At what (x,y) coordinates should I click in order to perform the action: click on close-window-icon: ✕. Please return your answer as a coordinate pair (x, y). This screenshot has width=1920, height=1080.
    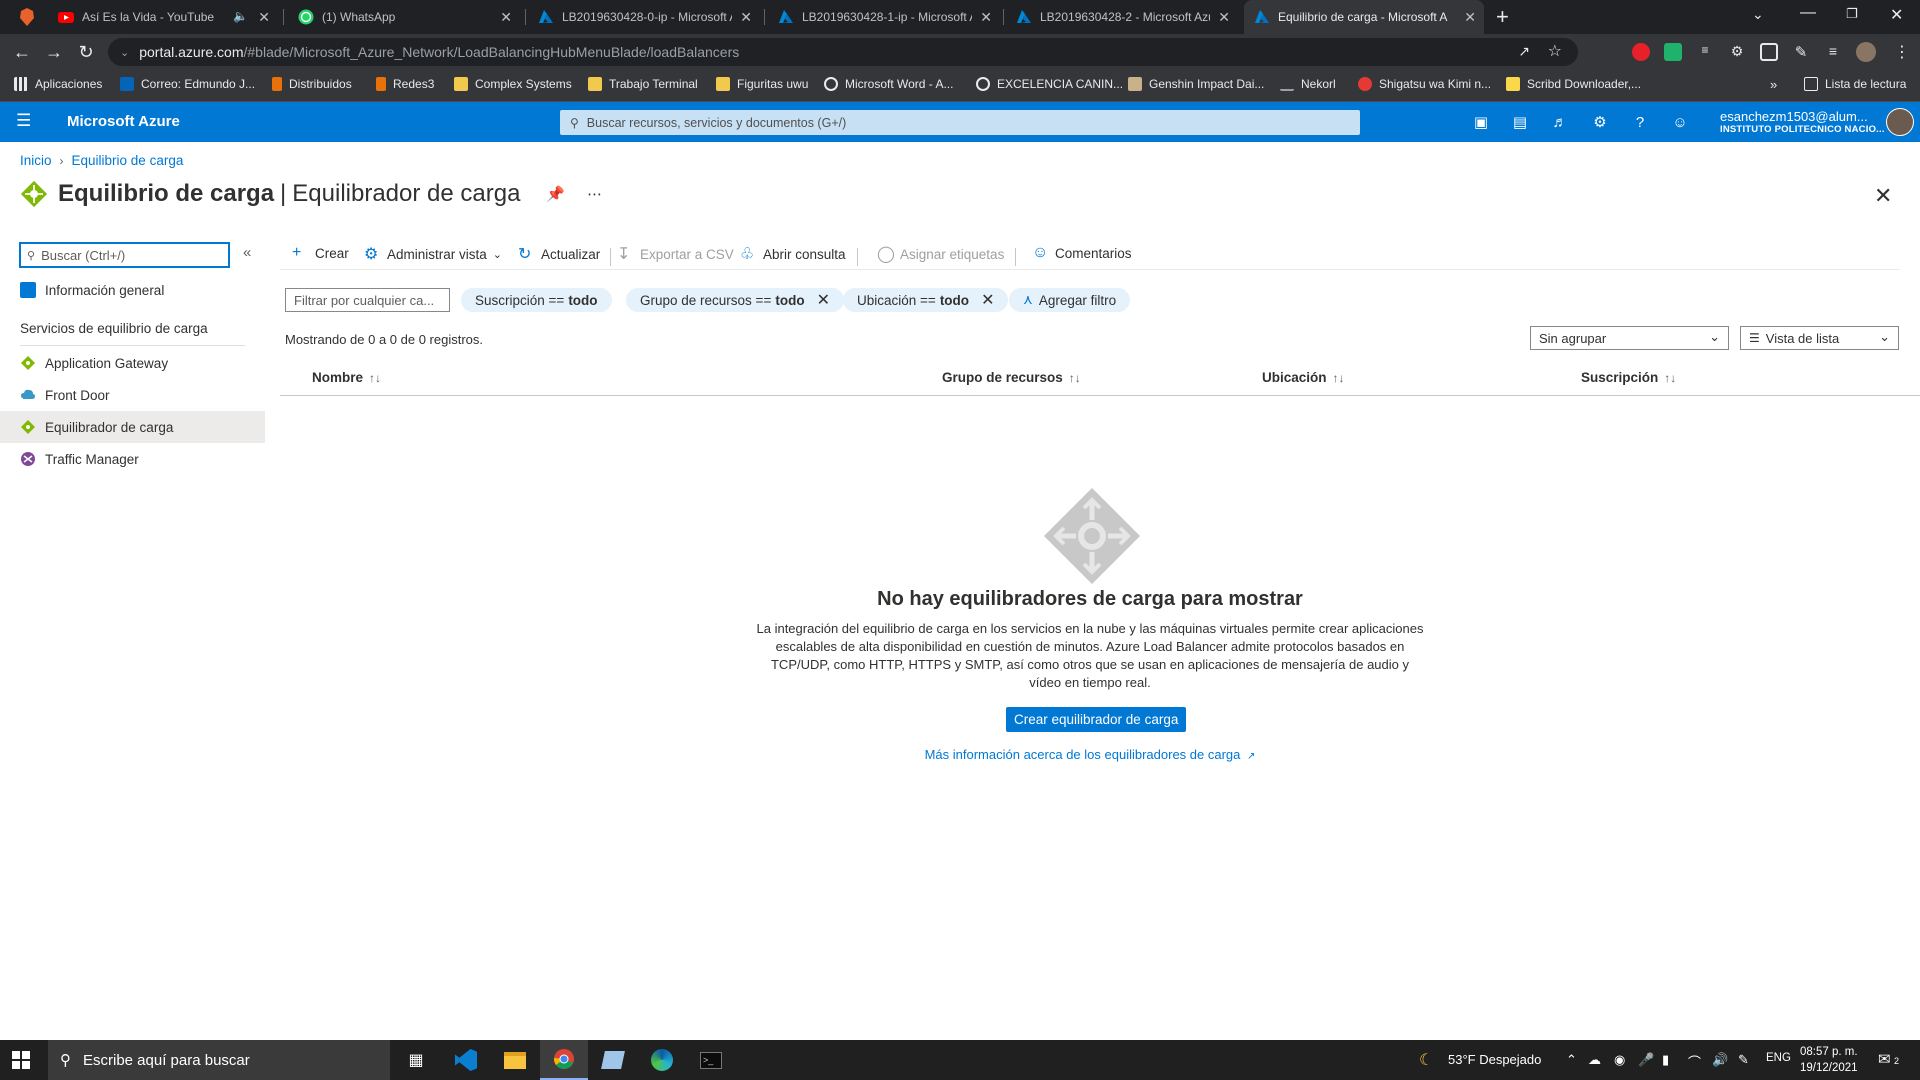
    Looking at the image, I should click on (1896, 15).